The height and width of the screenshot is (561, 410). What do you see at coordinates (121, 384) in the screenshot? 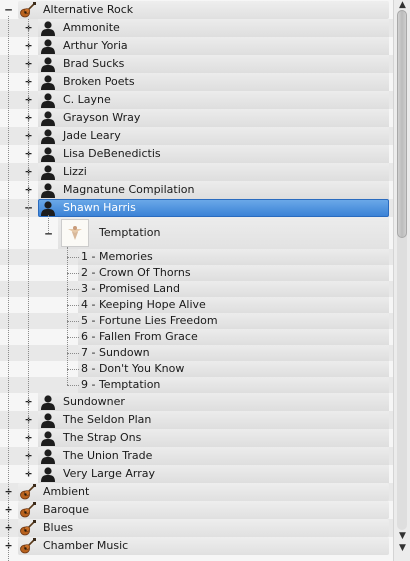
I see `track-row-label: 9 - Temptation` at bounding box center [121, 384].